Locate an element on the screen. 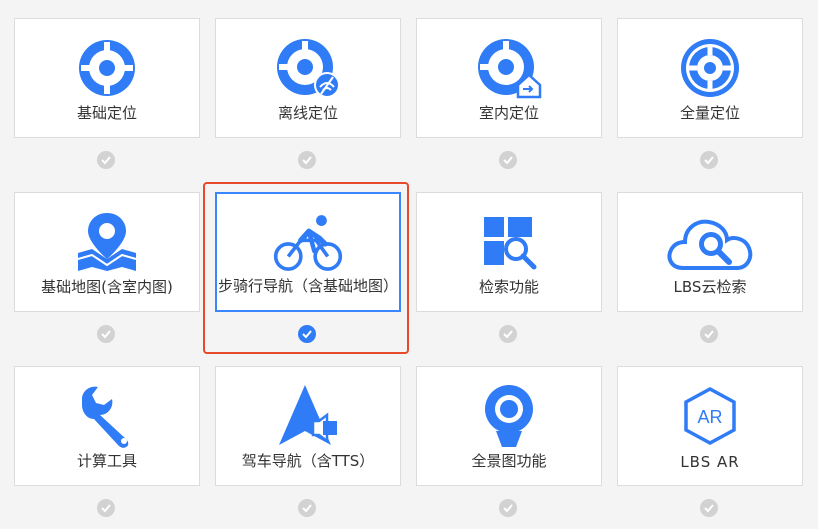  feature-label: 检索功能 is located at coordinates (508, 287).